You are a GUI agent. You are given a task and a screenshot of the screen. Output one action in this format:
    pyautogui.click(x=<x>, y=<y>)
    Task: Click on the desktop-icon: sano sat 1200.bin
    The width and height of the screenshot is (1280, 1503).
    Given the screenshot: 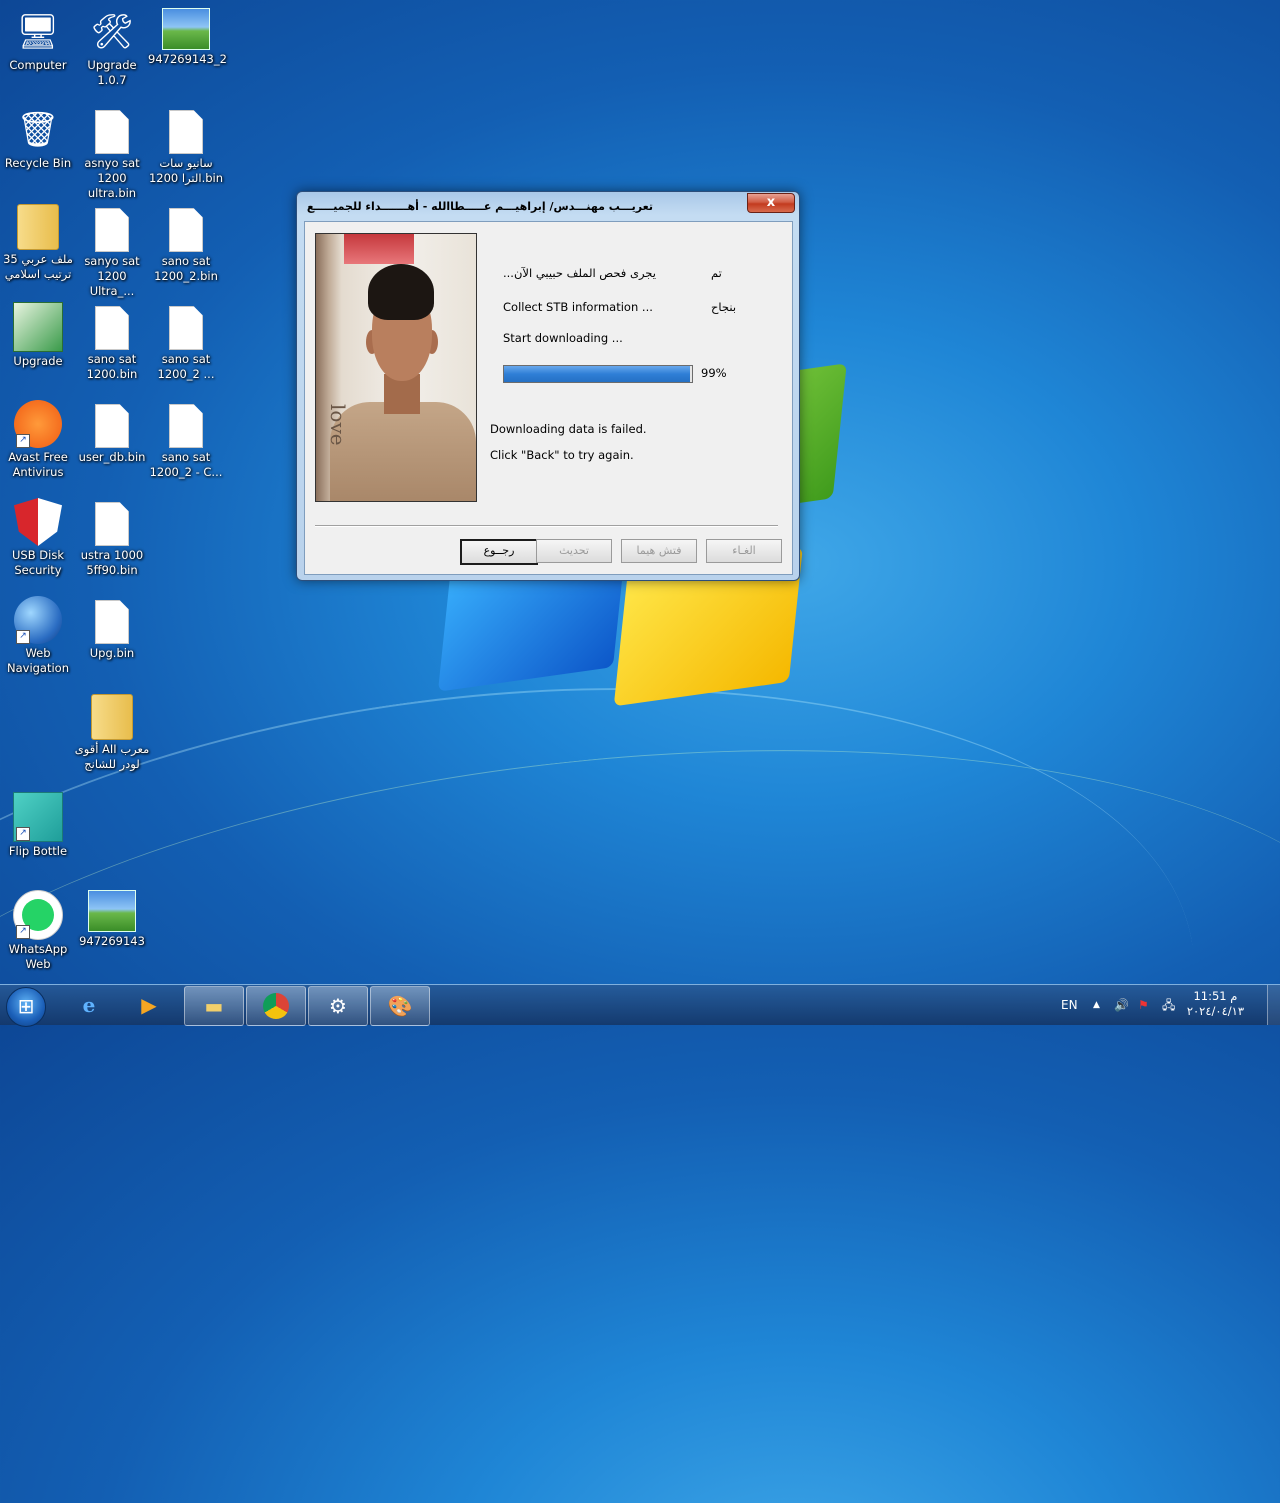 What is the action you would take?
    pyautogui.click(x=112, y=342)
    